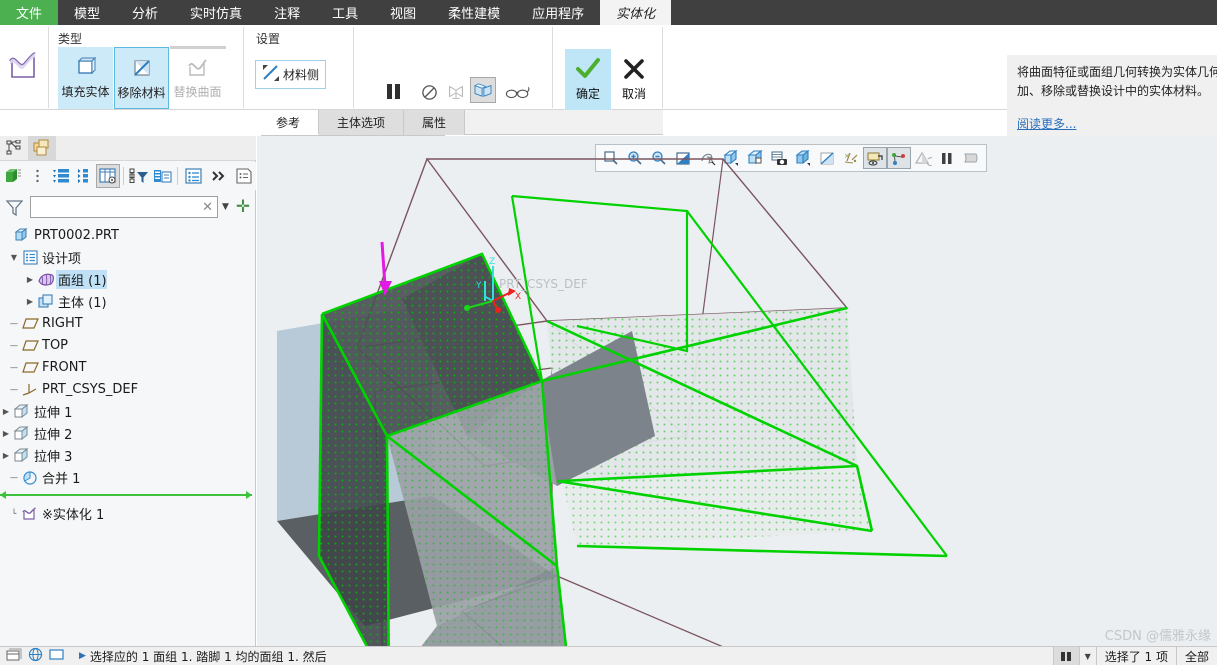  What do you see at coordinates (558, 12) in the screenshot?
I see `menu-item-applications: 应用程序` at bounding box center [558, 12].